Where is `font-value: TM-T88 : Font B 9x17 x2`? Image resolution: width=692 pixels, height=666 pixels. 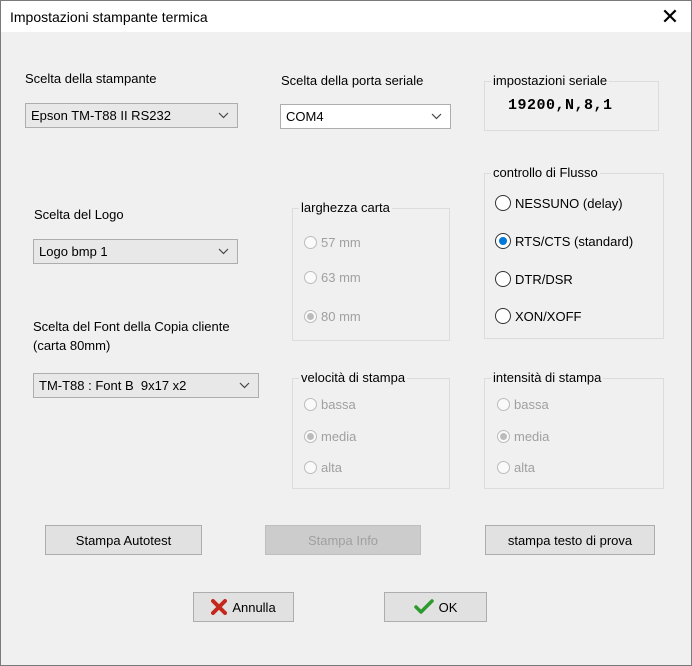 font-value: TM-T88 : Font B 9x17 x2 is located at coordinates (113, 385).